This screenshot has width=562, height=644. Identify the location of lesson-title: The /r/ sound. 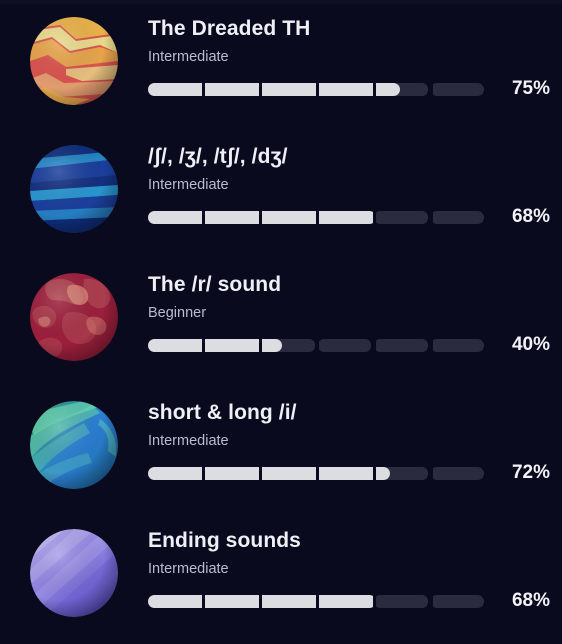
(215, 284).